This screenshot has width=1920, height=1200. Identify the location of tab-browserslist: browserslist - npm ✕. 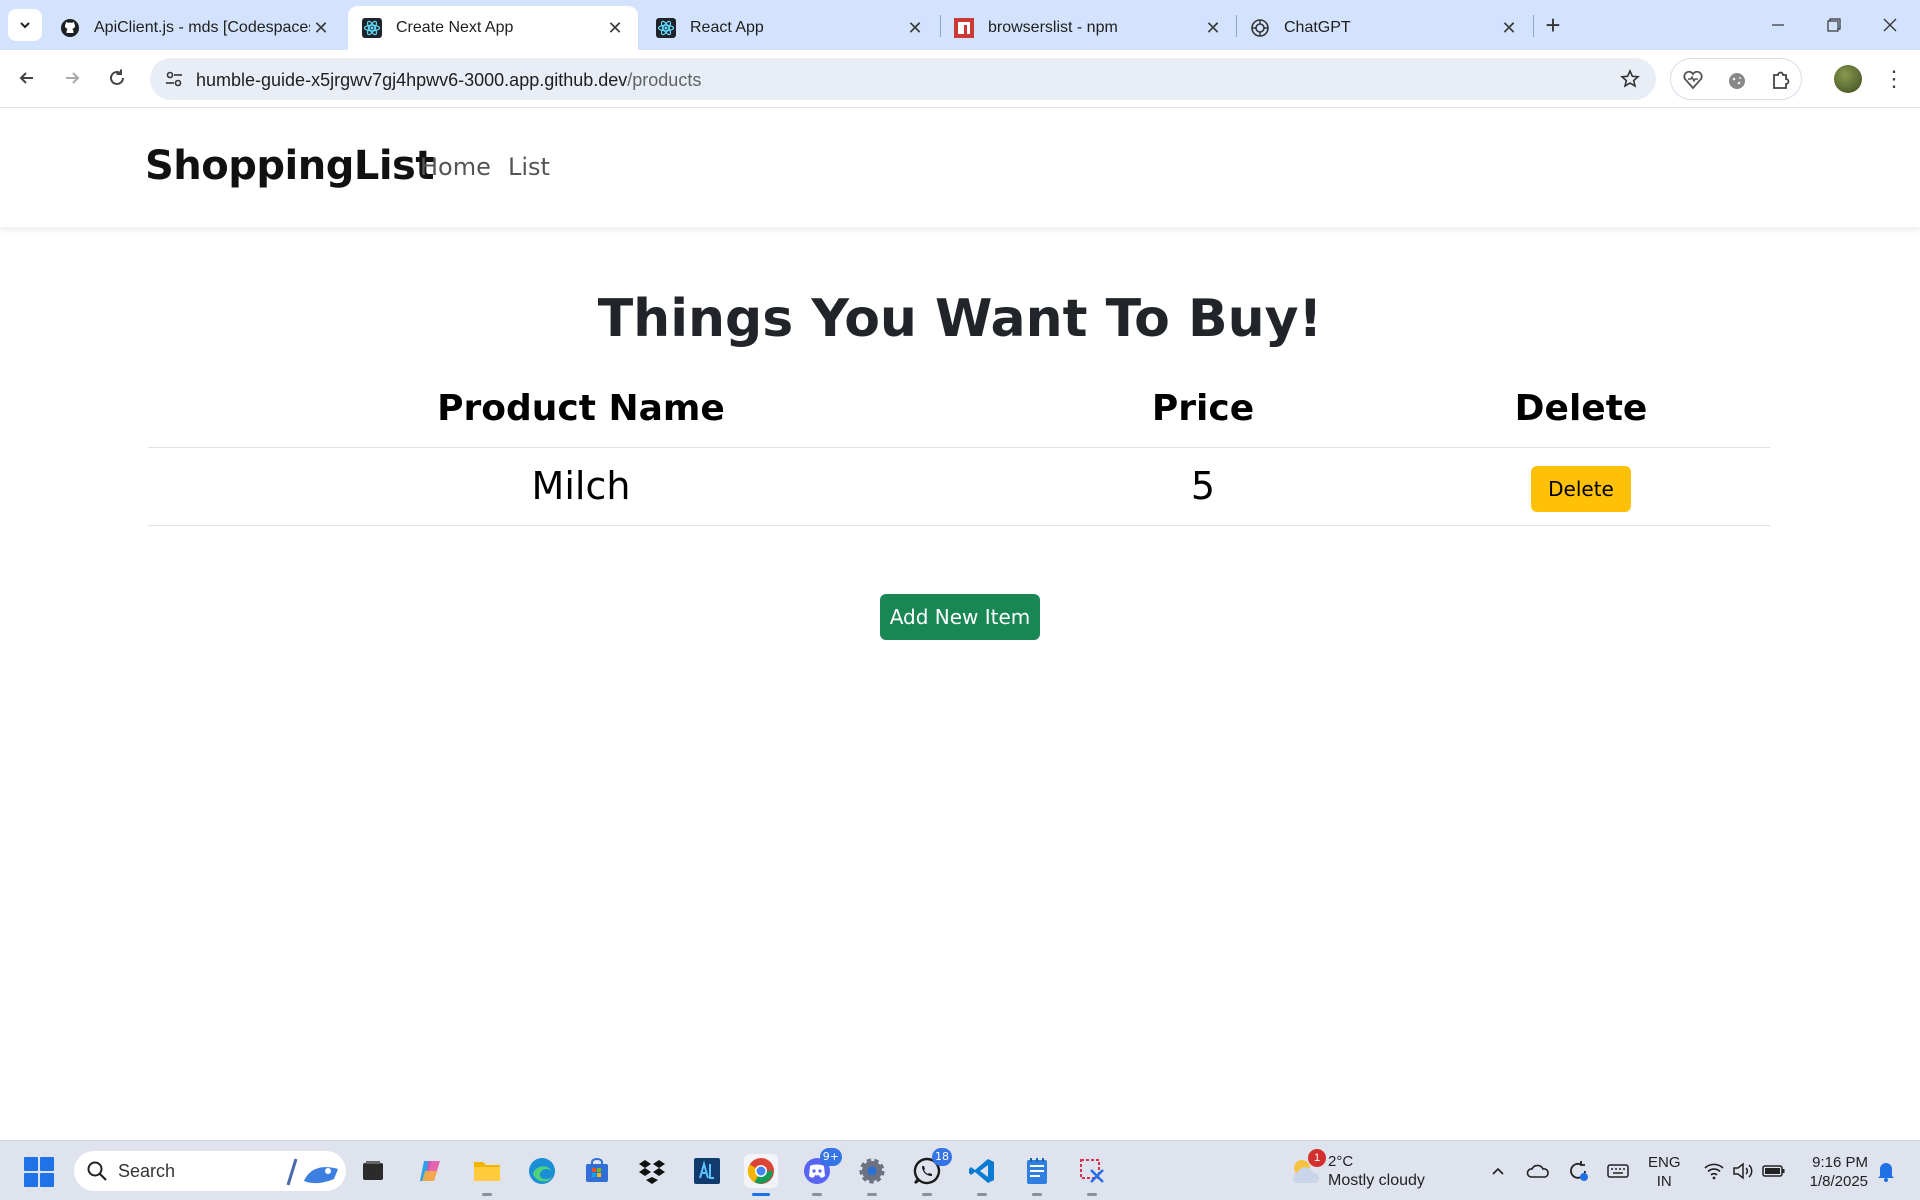
(1088, 28).